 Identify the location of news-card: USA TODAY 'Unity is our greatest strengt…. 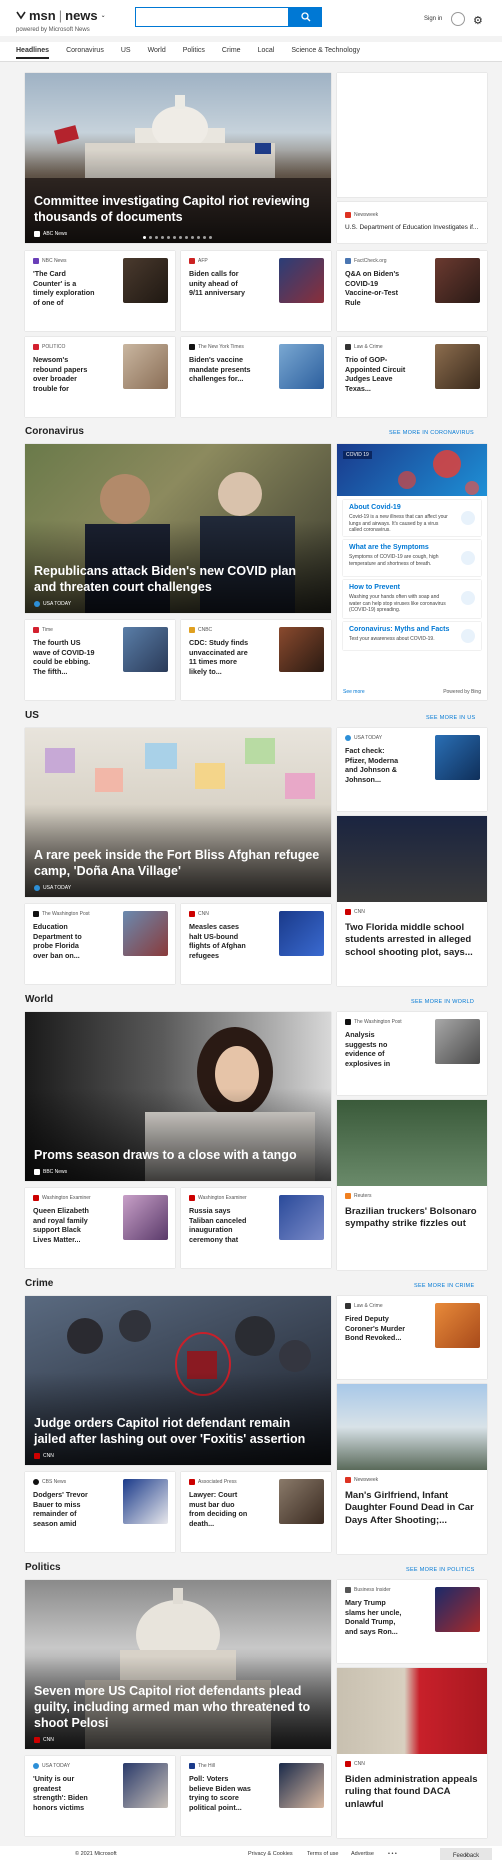
(100, 1796).